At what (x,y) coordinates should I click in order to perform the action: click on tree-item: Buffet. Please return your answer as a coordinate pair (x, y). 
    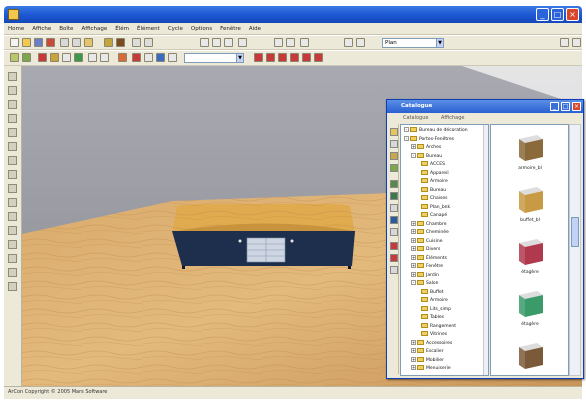
    Looking at the image, I should click on (432, 292).